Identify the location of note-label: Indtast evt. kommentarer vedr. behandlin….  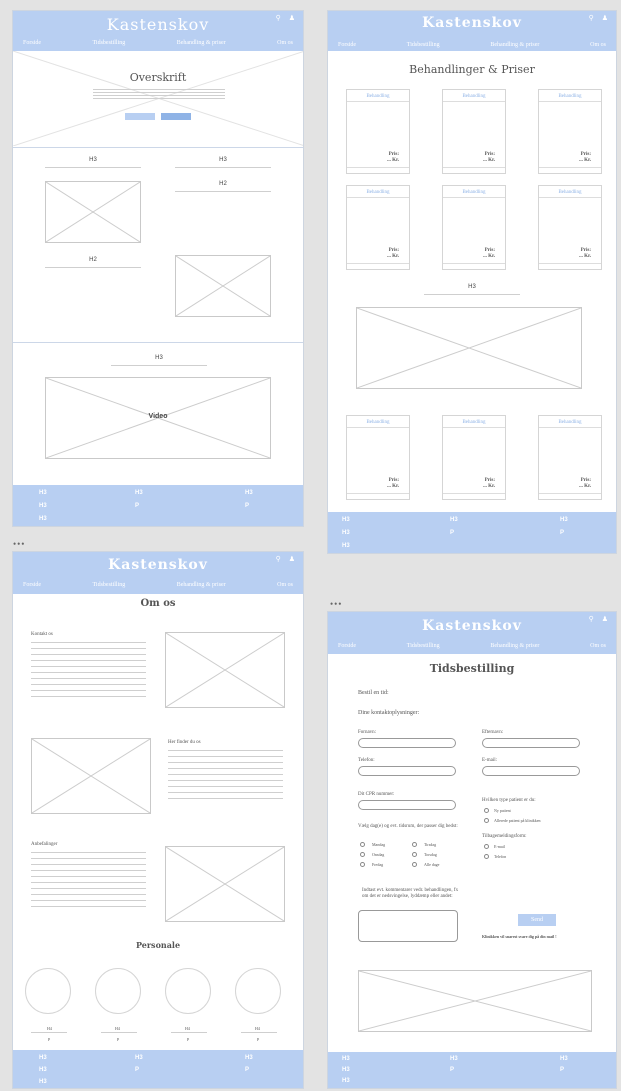
(410, 893).